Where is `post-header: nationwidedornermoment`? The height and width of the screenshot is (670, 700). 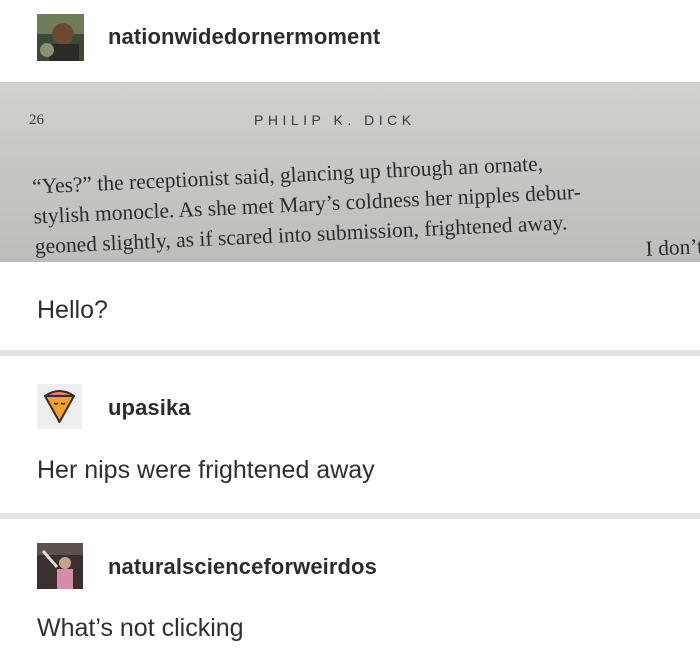 post-header: nationwidedornermoment is located at coordinates (350, 39).